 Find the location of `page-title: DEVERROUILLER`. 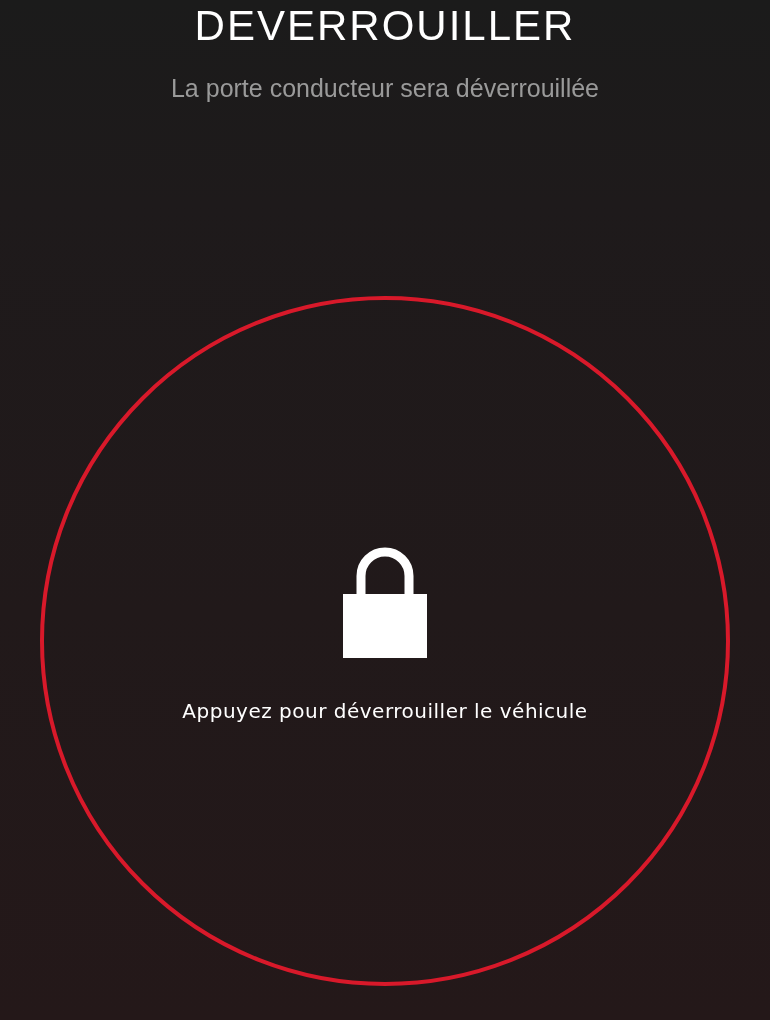

page-title: DEVERROUILLER is located at coordinates (385, 26).